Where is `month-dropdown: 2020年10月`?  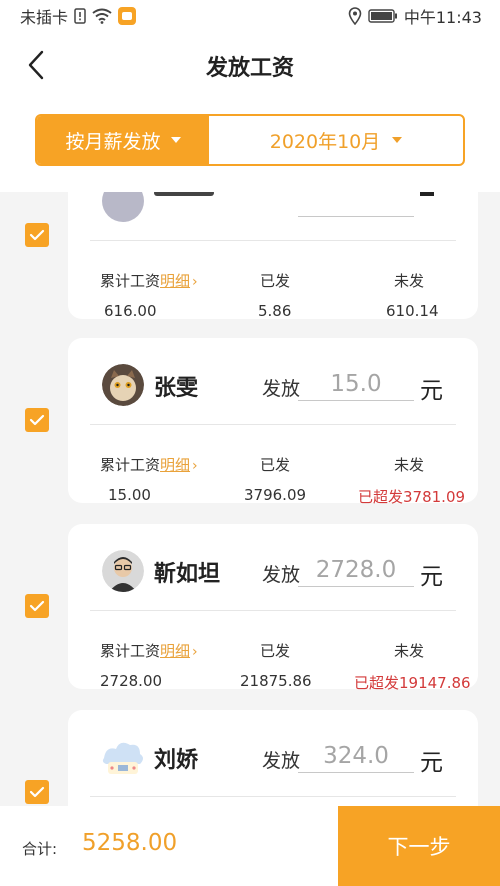
month-dropdown: 2020年10月 is located at coordinates (336, 140).